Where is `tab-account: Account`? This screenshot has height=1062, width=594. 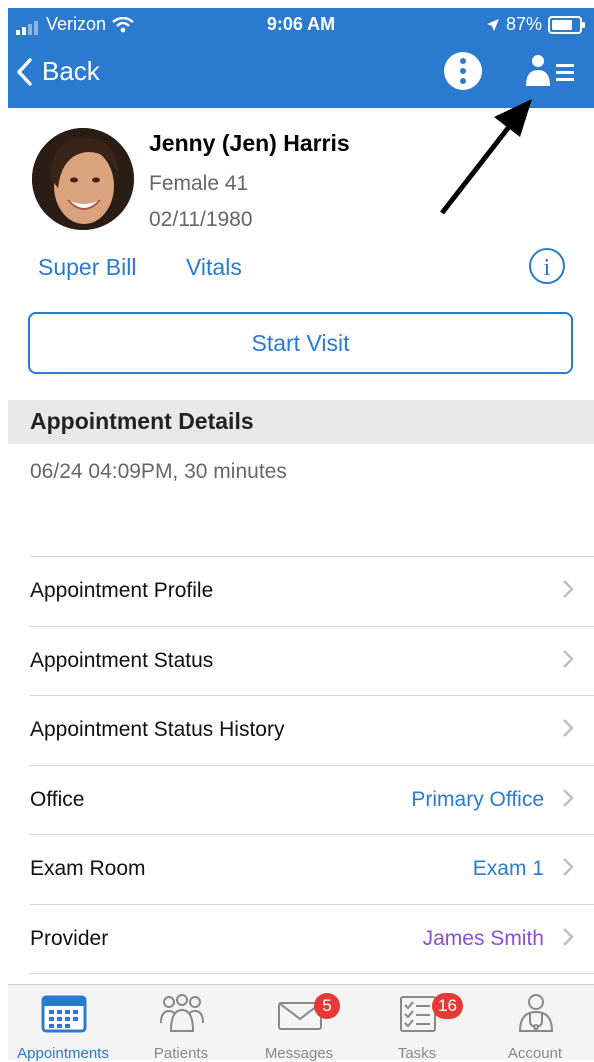 tab-account: Account is located at coordinates (535, 1026).